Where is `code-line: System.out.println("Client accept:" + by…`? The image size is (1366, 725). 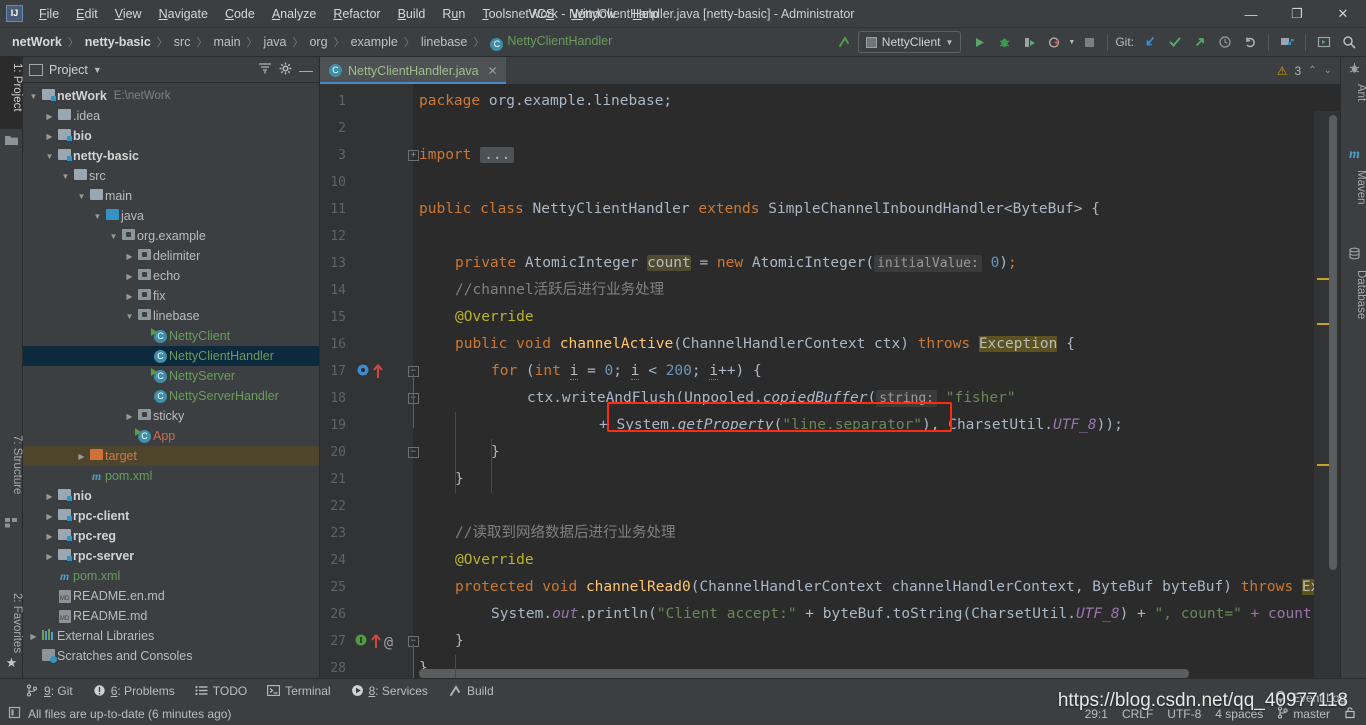 code-line: System.out.println("Client accept:" + by… is located at coordinates (869, 614).